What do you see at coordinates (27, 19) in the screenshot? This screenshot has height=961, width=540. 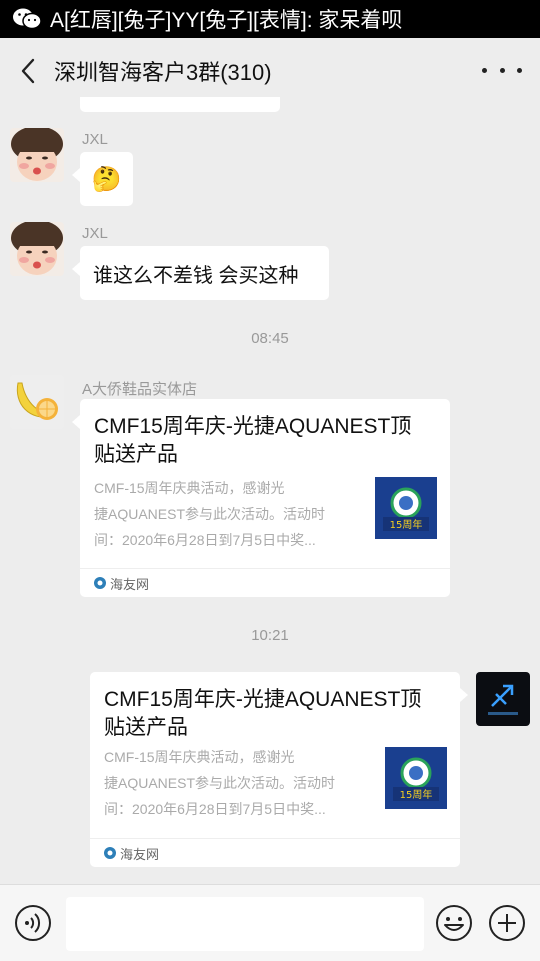 I see `wechat-icon` at bounding box center [27, 19].